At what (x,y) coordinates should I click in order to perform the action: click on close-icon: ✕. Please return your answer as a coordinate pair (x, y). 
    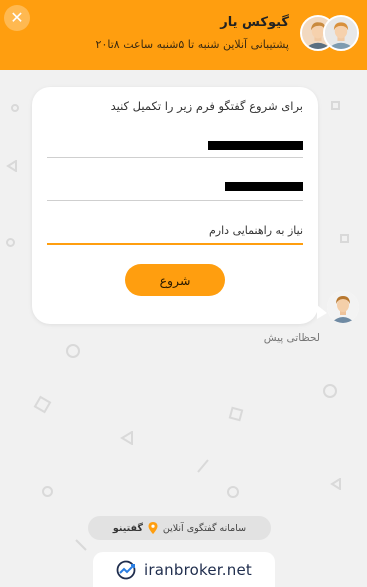
    Looking at the image, I should click on (16, 17).